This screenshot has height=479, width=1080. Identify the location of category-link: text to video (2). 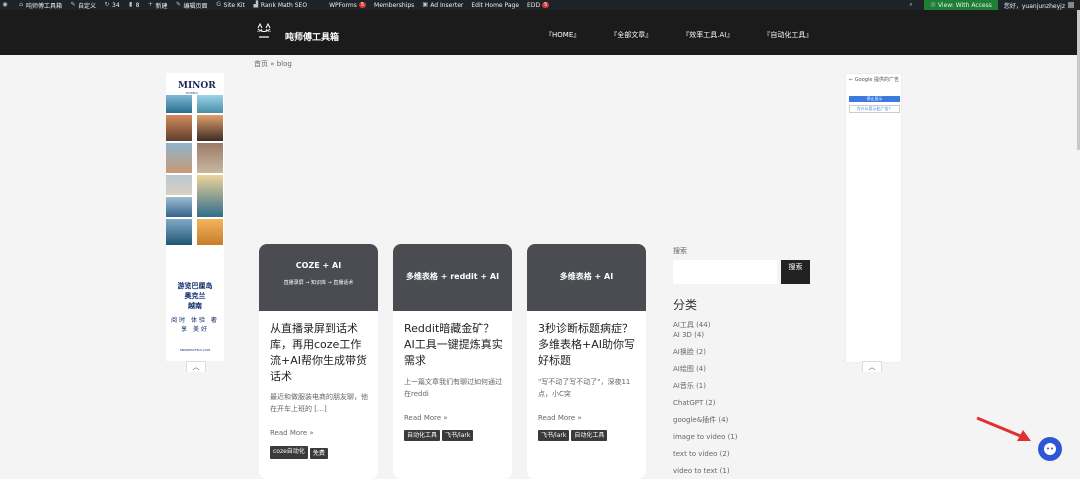
(705, 454).